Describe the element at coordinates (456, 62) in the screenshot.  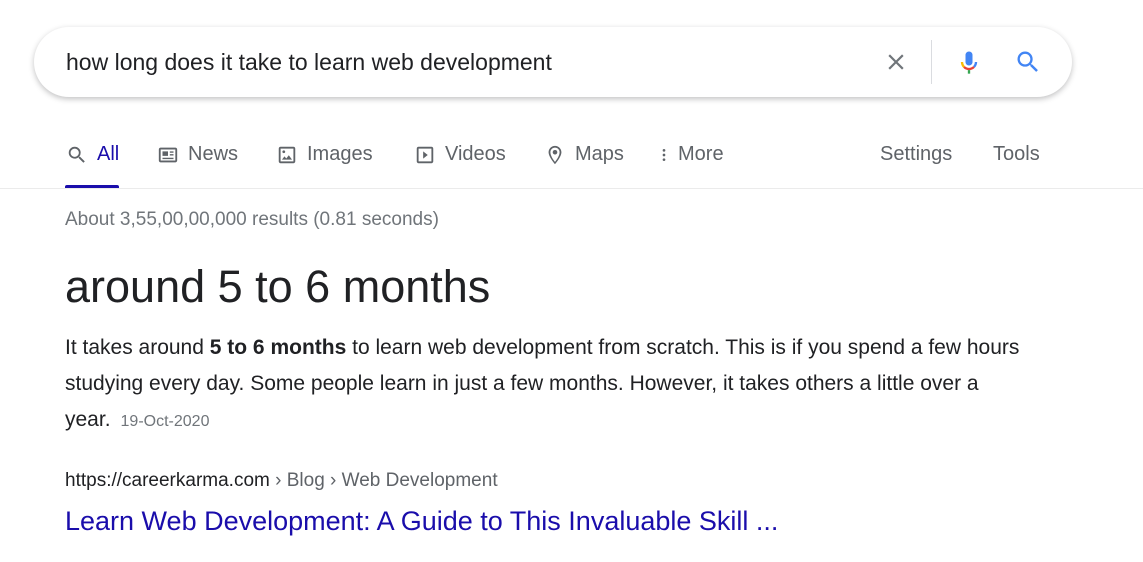
I see `search-input` at that location.